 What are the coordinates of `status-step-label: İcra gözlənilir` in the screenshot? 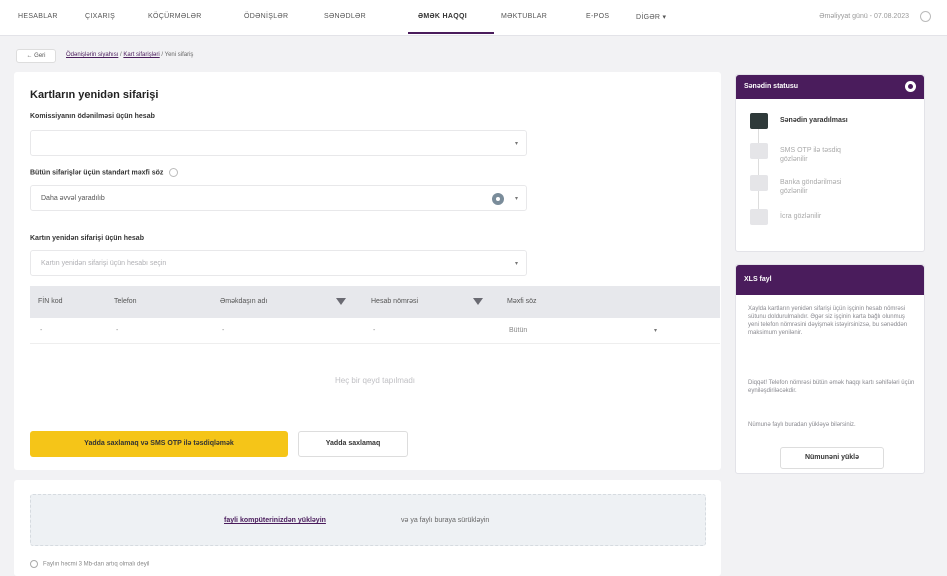 It's located at (801, 216).